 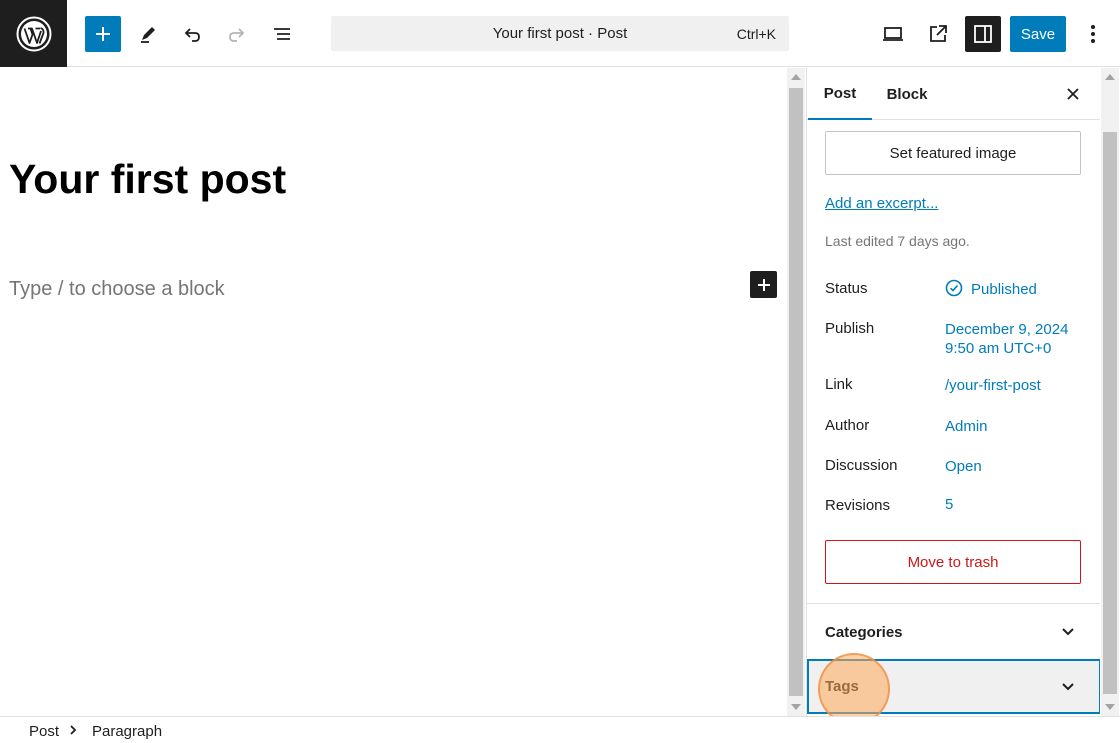 I want to click on publish-row: Publish December 9, 2024 9:50 am UTC+0, so click(x=955, y=340).